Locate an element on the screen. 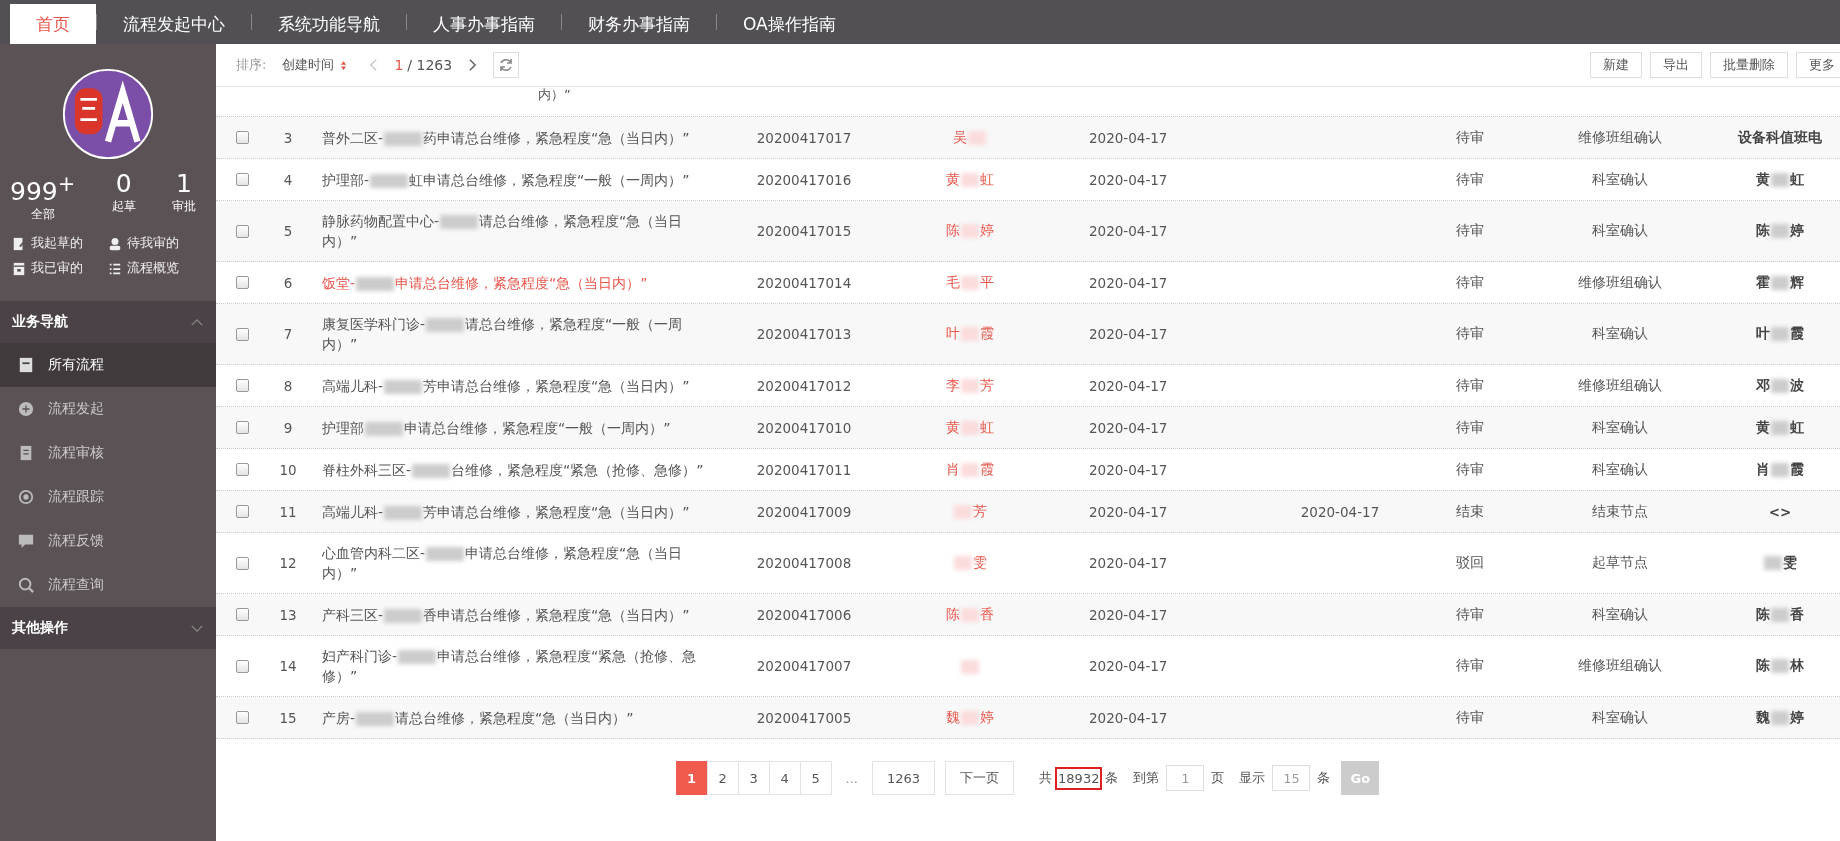 This screenshot has height=841, width=1840. quick-link: 我起草的 is located at coordinates (60, 244).